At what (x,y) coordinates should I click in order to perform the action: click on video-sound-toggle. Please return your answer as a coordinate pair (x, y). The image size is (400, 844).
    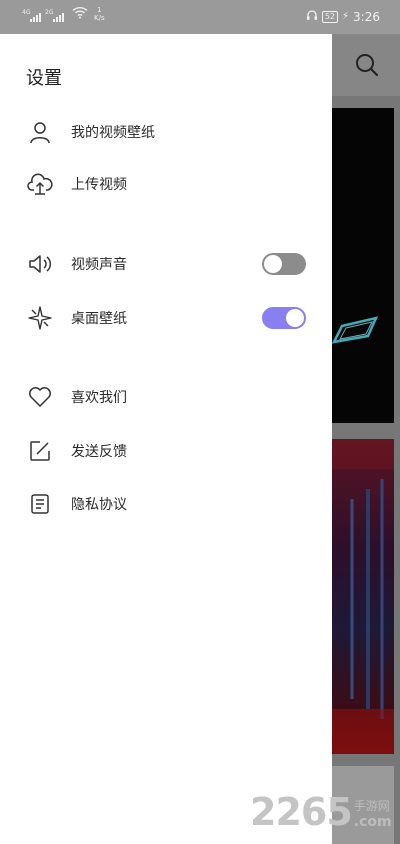
    Looking at the image, I should click on (284, 264).